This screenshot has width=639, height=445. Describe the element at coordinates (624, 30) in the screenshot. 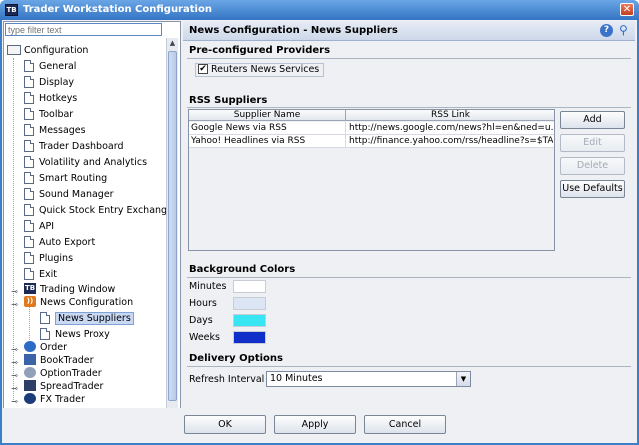

I see `pin-icon: ⚲` at that location.